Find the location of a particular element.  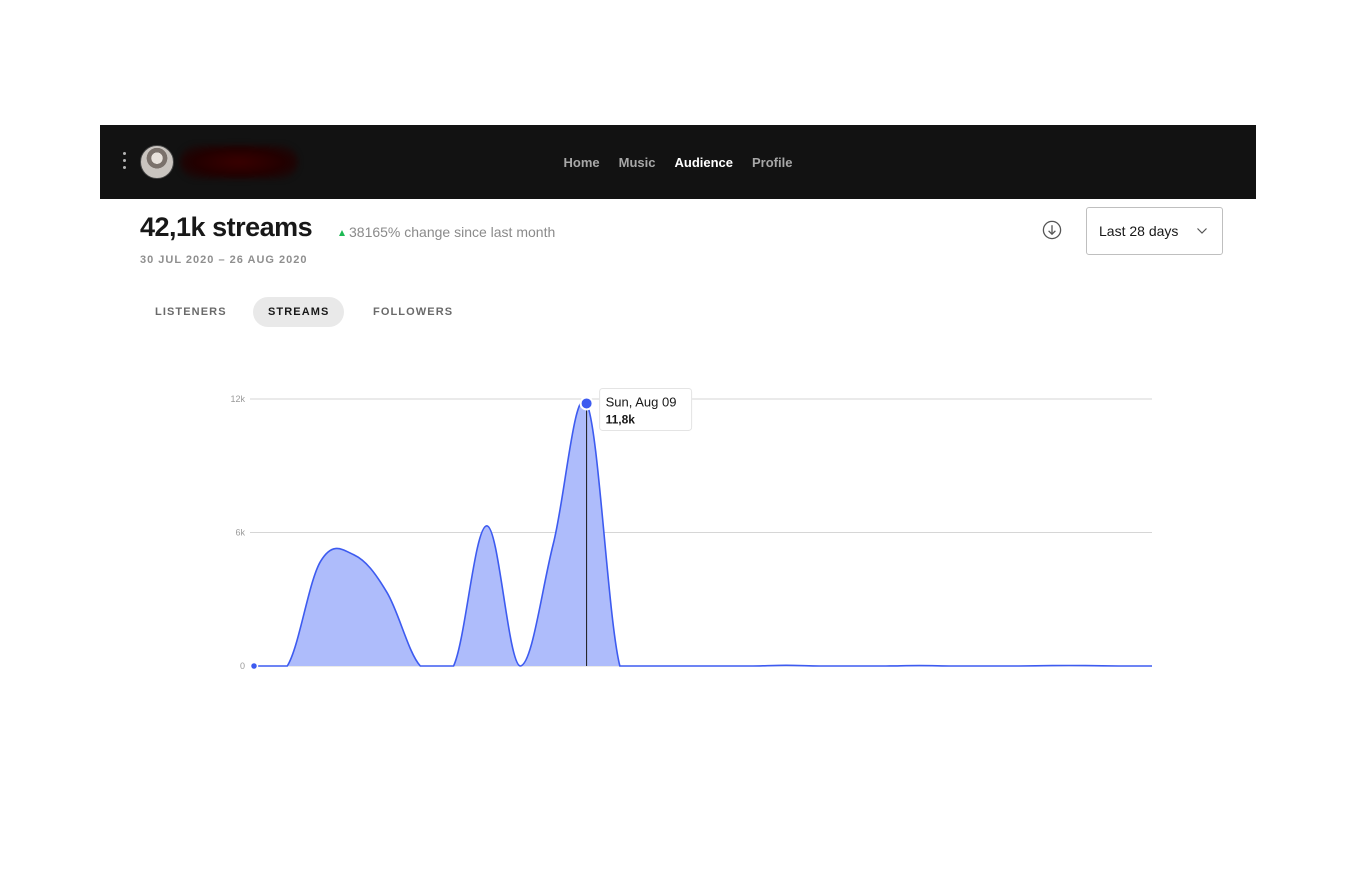

tab-streams: STREAMS is located at coordinates (299, 312).